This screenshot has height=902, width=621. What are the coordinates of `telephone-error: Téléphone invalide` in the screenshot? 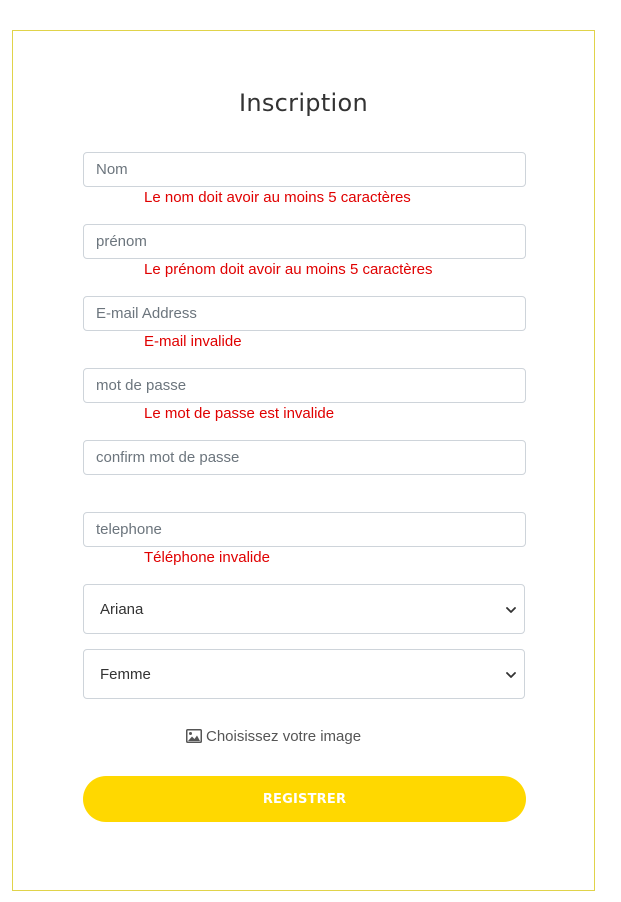 It's located at (207, 557).